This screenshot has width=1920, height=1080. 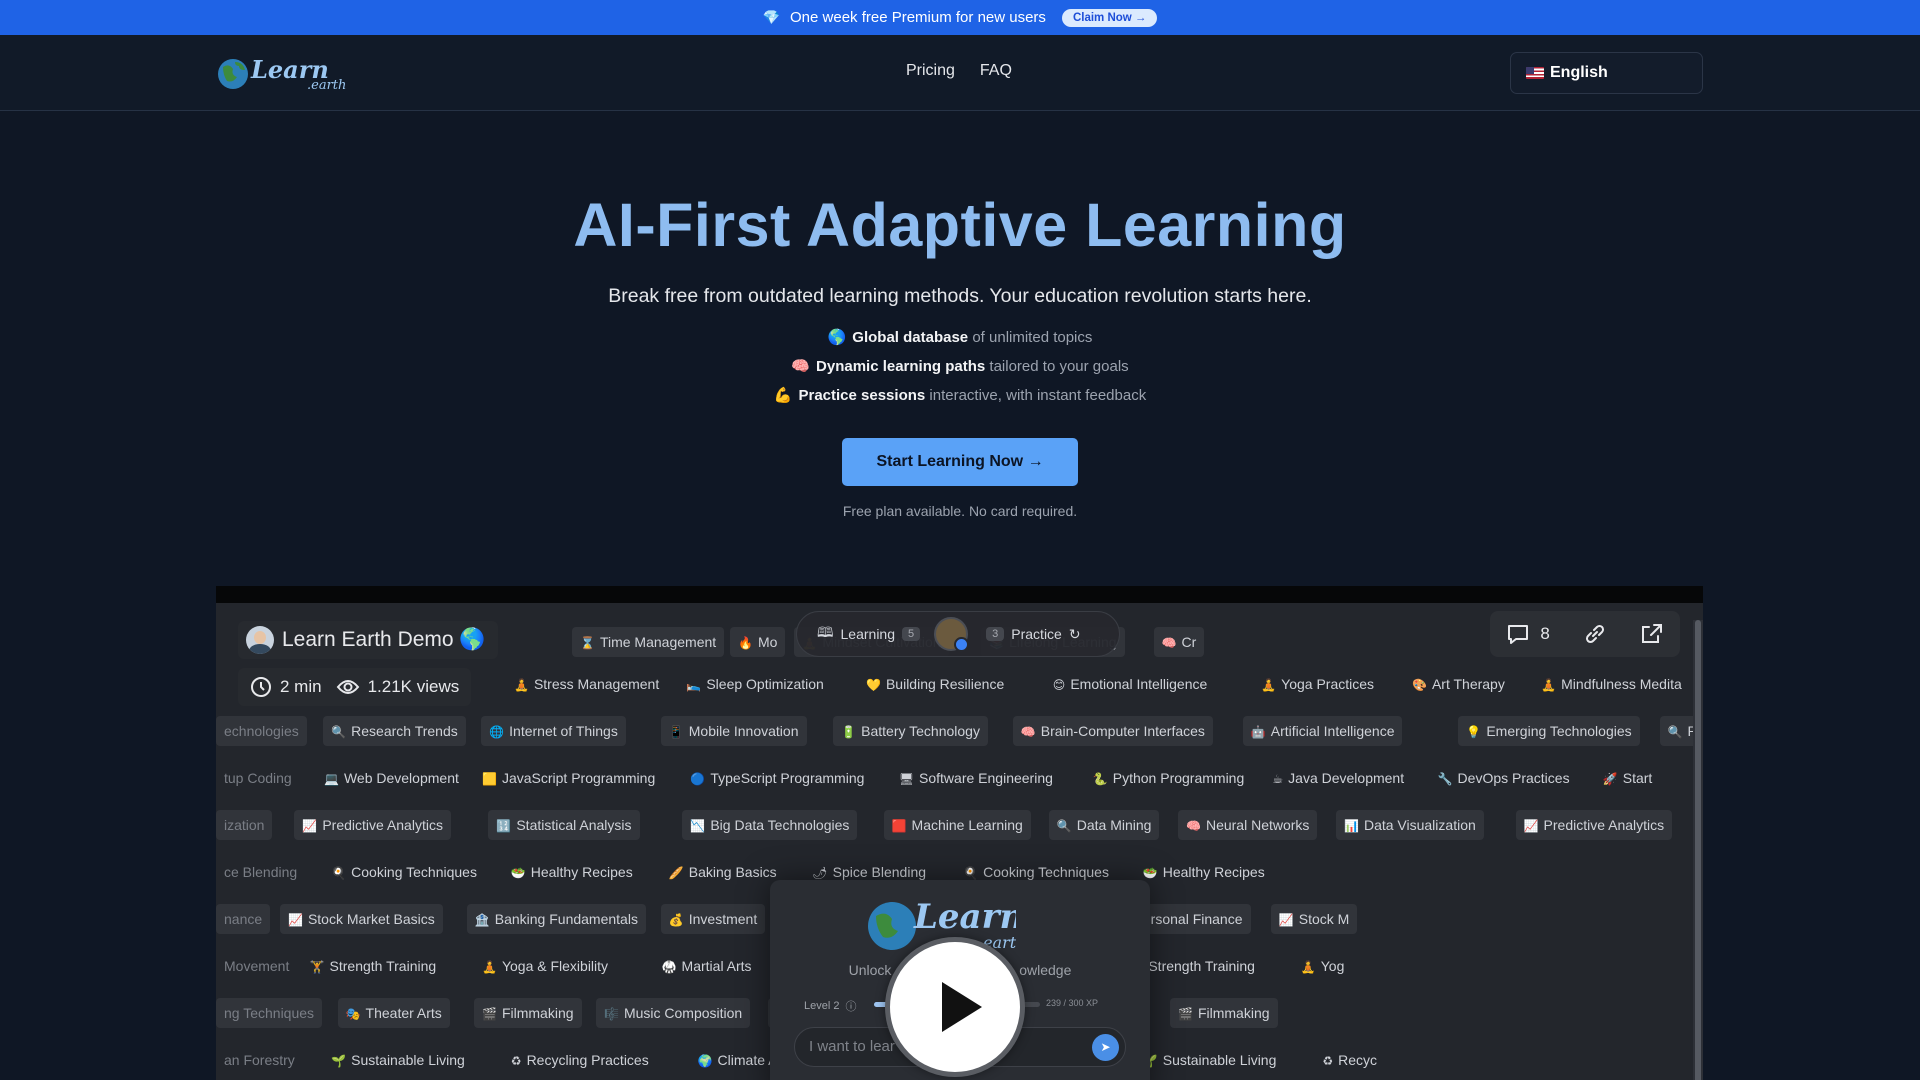 What do you see at coordinates (1346, 778) in the screenshot?
I see `topic-label: Java Development` at bounding box center [1346, 778].